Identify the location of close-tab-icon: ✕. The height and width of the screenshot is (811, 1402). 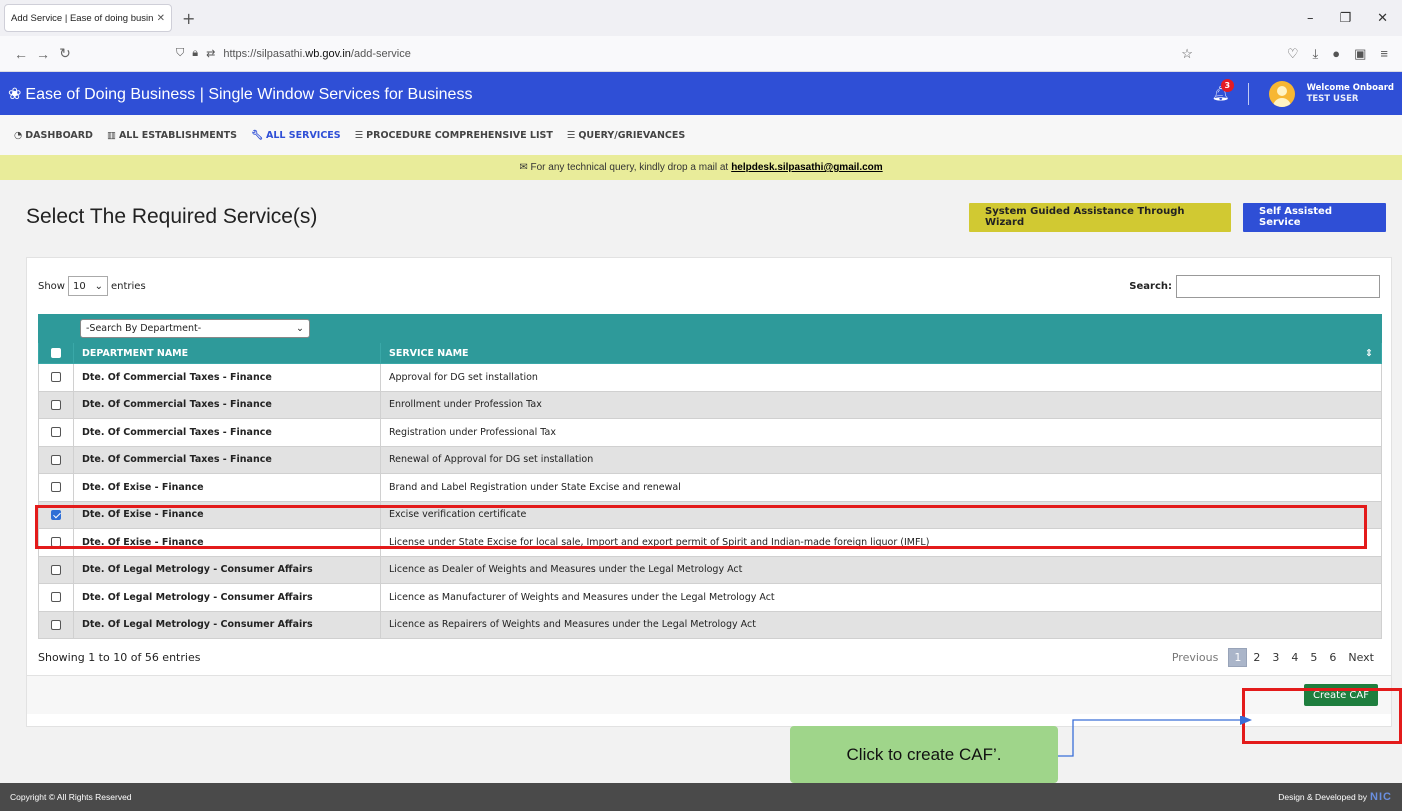
(161, 18).